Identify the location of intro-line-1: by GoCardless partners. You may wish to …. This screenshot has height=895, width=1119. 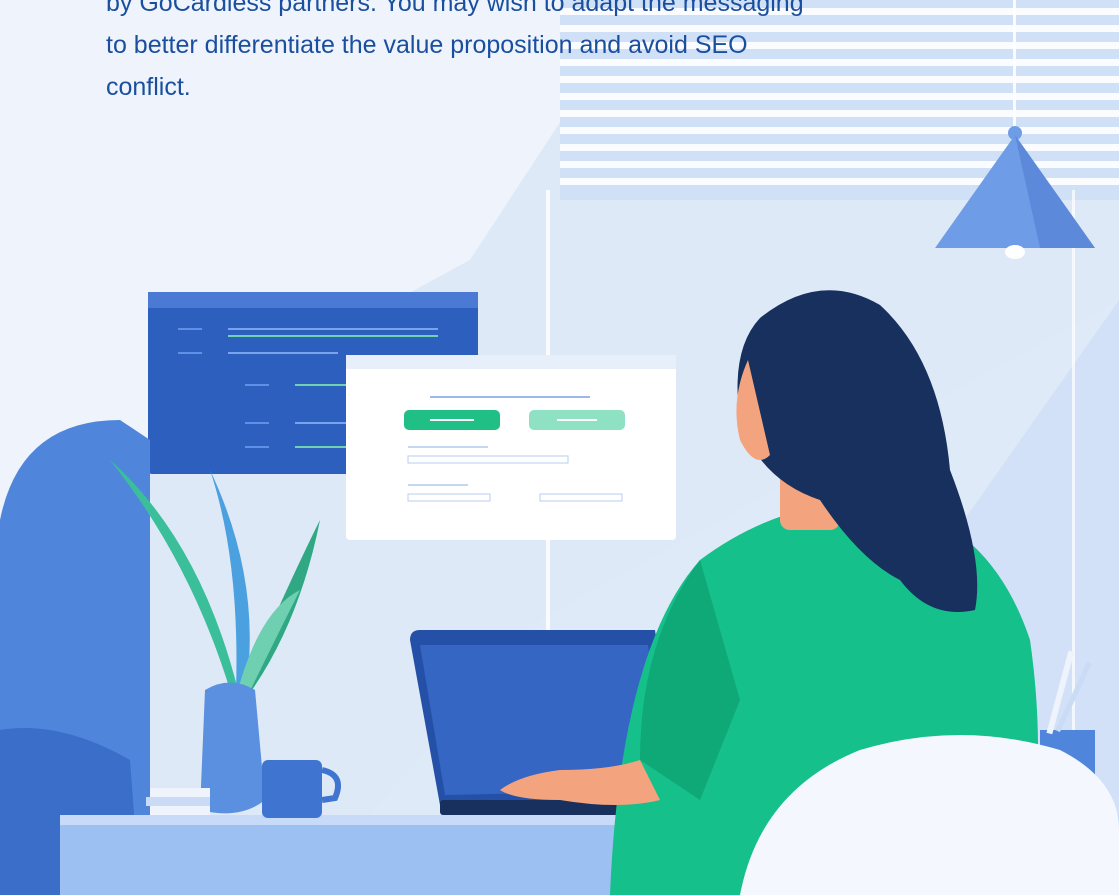
(455, 8).